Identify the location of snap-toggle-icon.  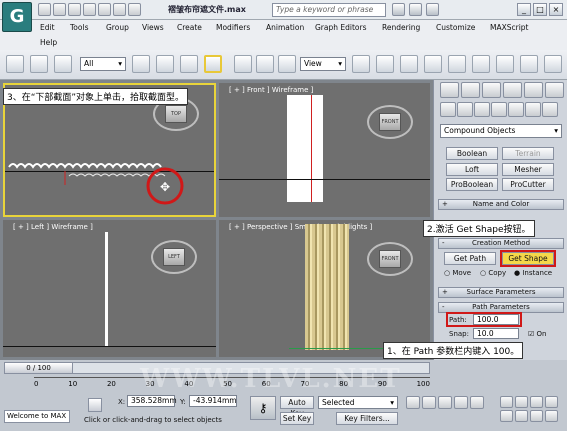
(409, 64).